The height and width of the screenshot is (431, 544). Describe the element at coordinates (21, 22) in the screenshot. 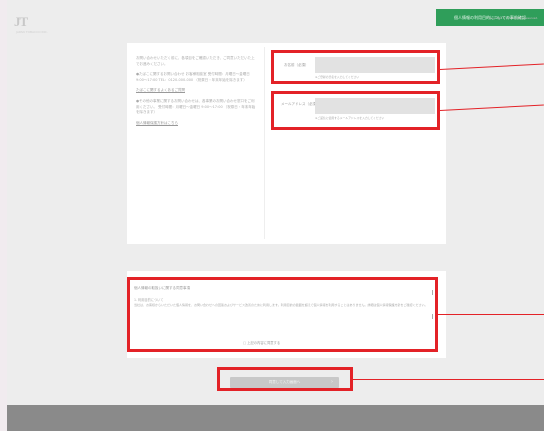

I see `site-logo: JT` at that location.